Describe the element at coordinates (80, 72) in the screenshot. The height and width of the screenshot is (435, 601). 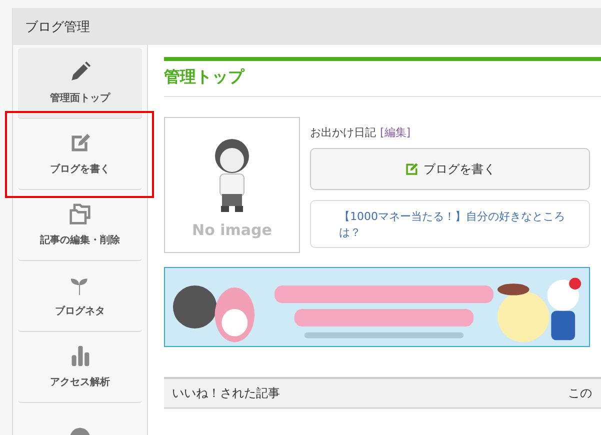
I see `pencil-icon` at that location.